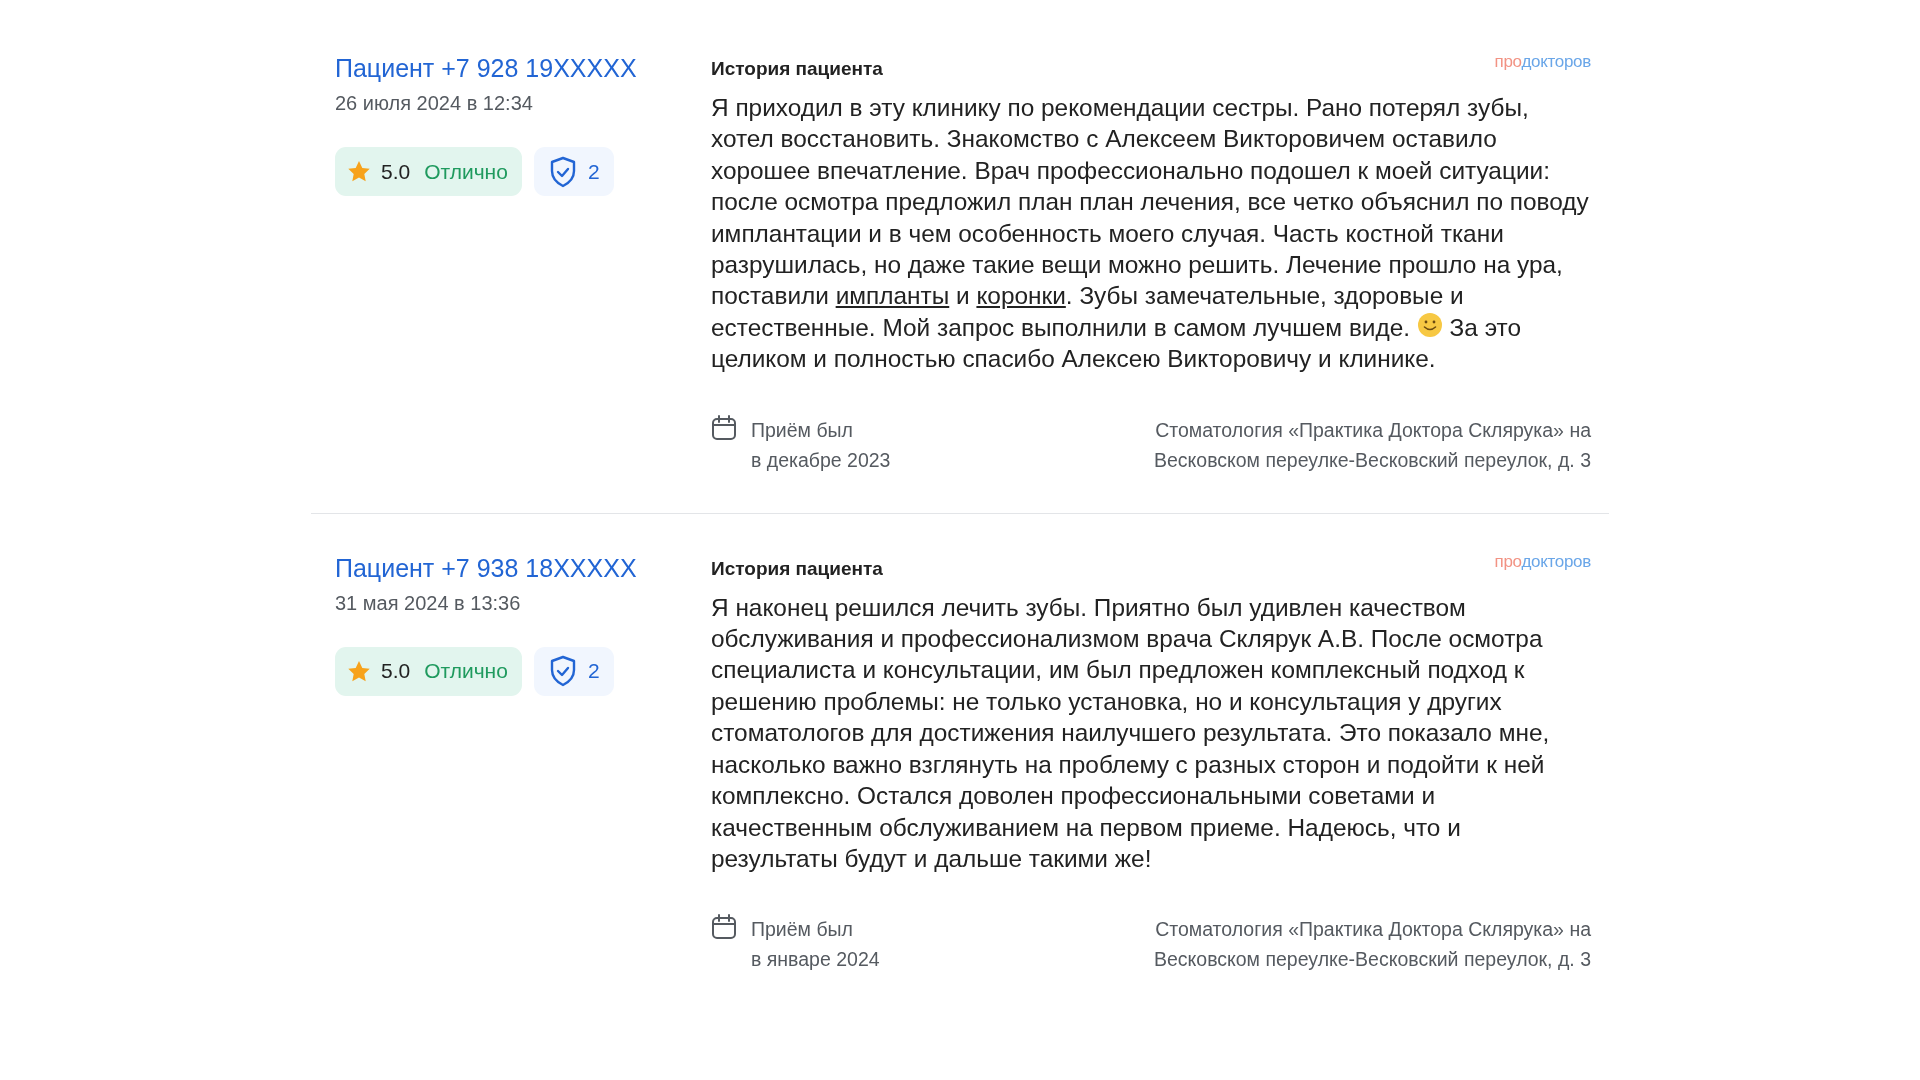  I want to click on review-date: 31 мая 2024 в 13:36, so click(428, 603).